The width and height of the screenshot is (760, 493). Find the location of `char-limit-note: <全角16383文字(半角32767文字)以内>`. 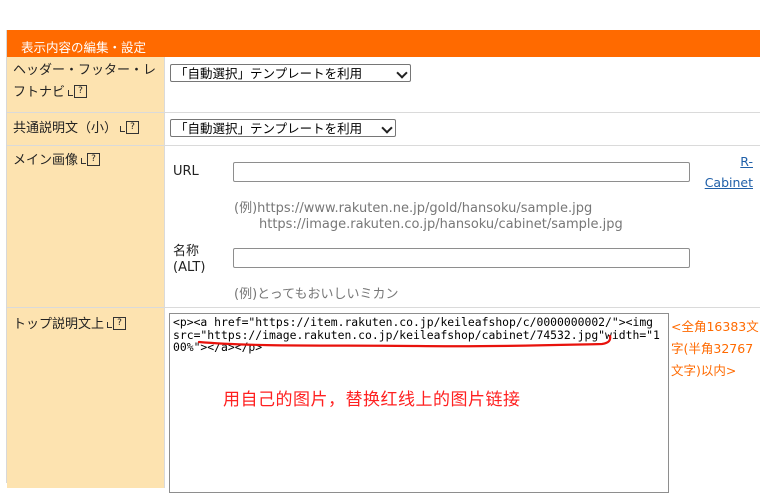

char-limit-note: <全角16383文字(半角32767文字)以内> is located at coordinates (715, 348).